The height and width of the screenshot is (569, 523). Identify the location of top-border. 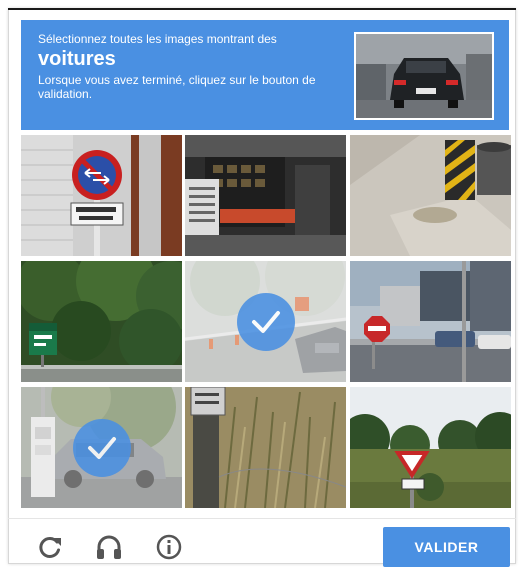
(262, 9).